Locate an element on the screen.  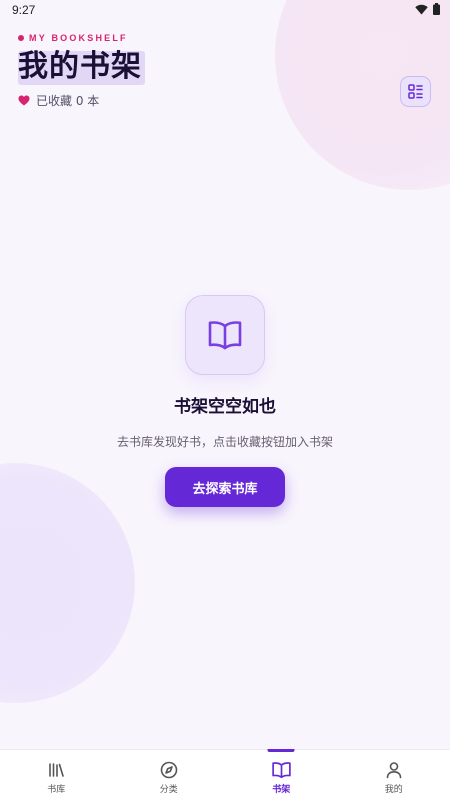
nav-label-bookshelf: 书架 is located at coordinates (281, 790).